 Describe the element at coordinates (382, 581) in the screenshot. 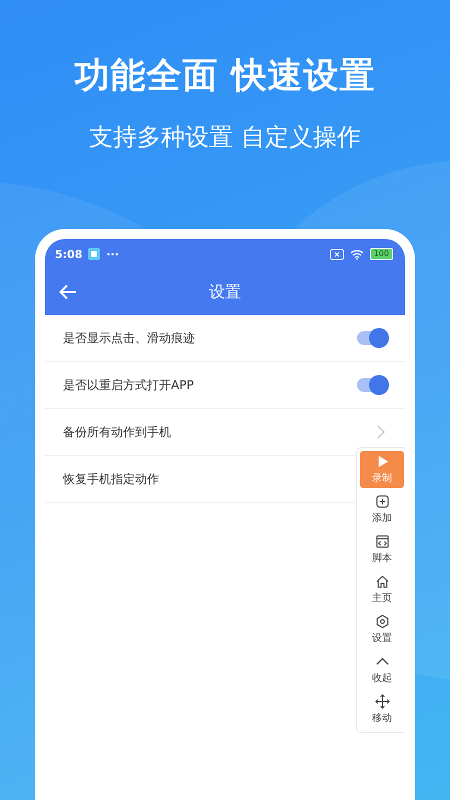

I see `home-icon` at that location.